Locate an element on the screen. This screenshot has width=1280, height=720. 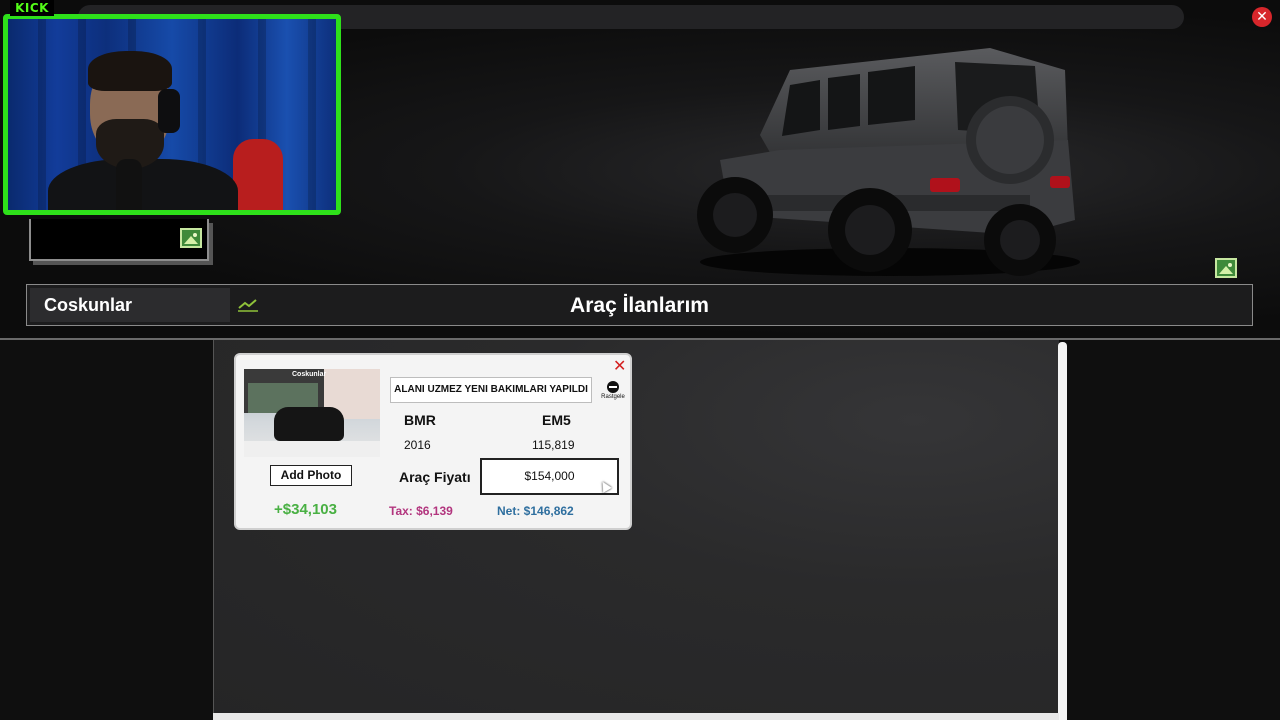
net-value: Net: $146,862 is located at coordinates (535, 511).